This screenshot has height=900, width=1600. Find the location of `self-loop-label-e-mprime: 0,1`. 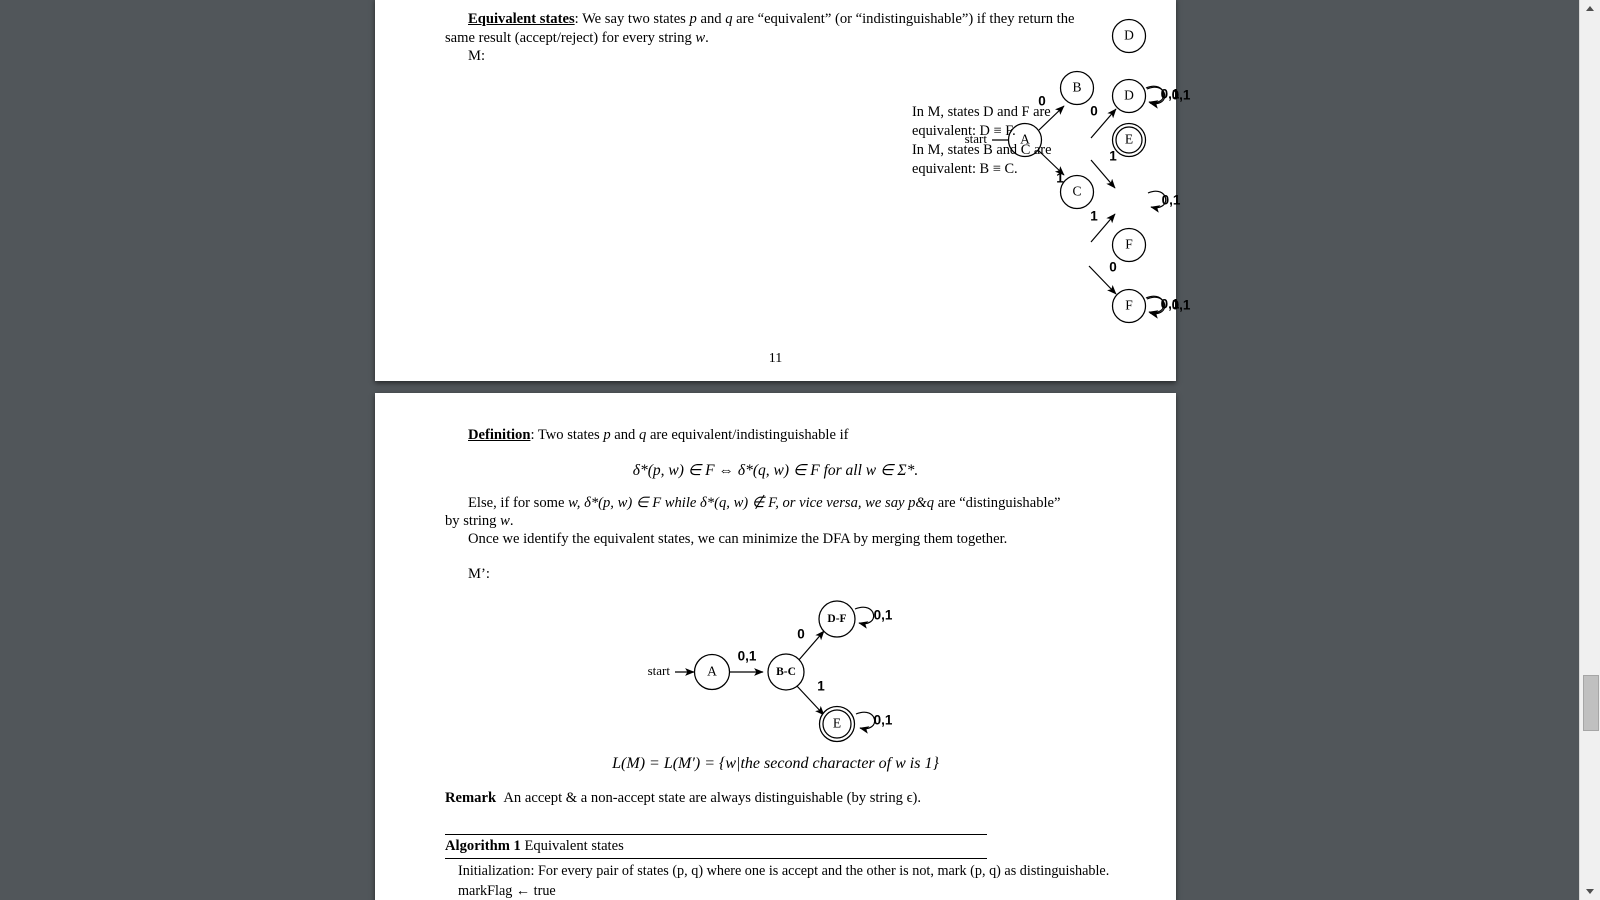

self-loop-label-e-mprime: 0,1 is located at coordinates (883, 720).